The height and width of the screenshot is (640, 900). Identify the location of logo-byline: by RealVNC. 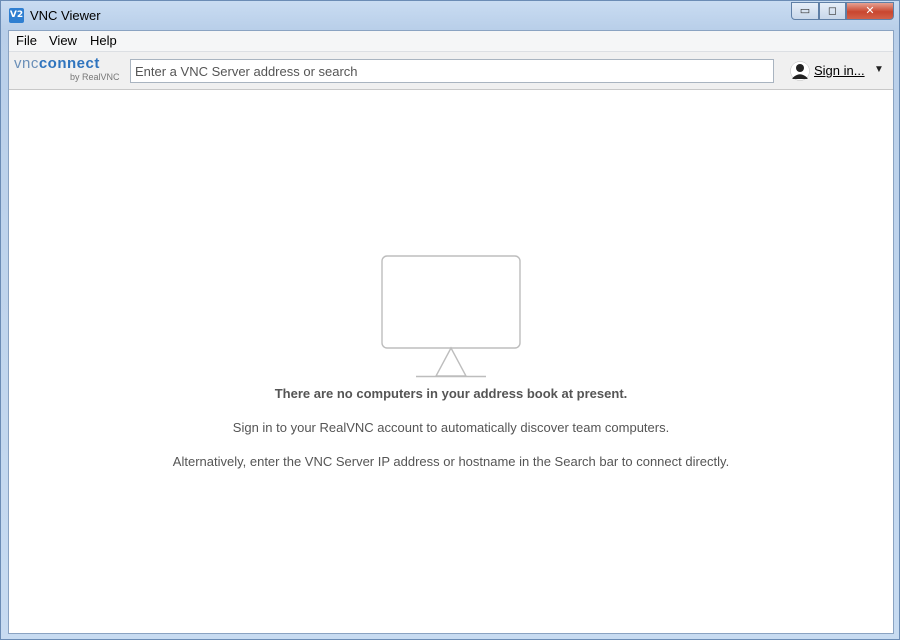
(95, 77).